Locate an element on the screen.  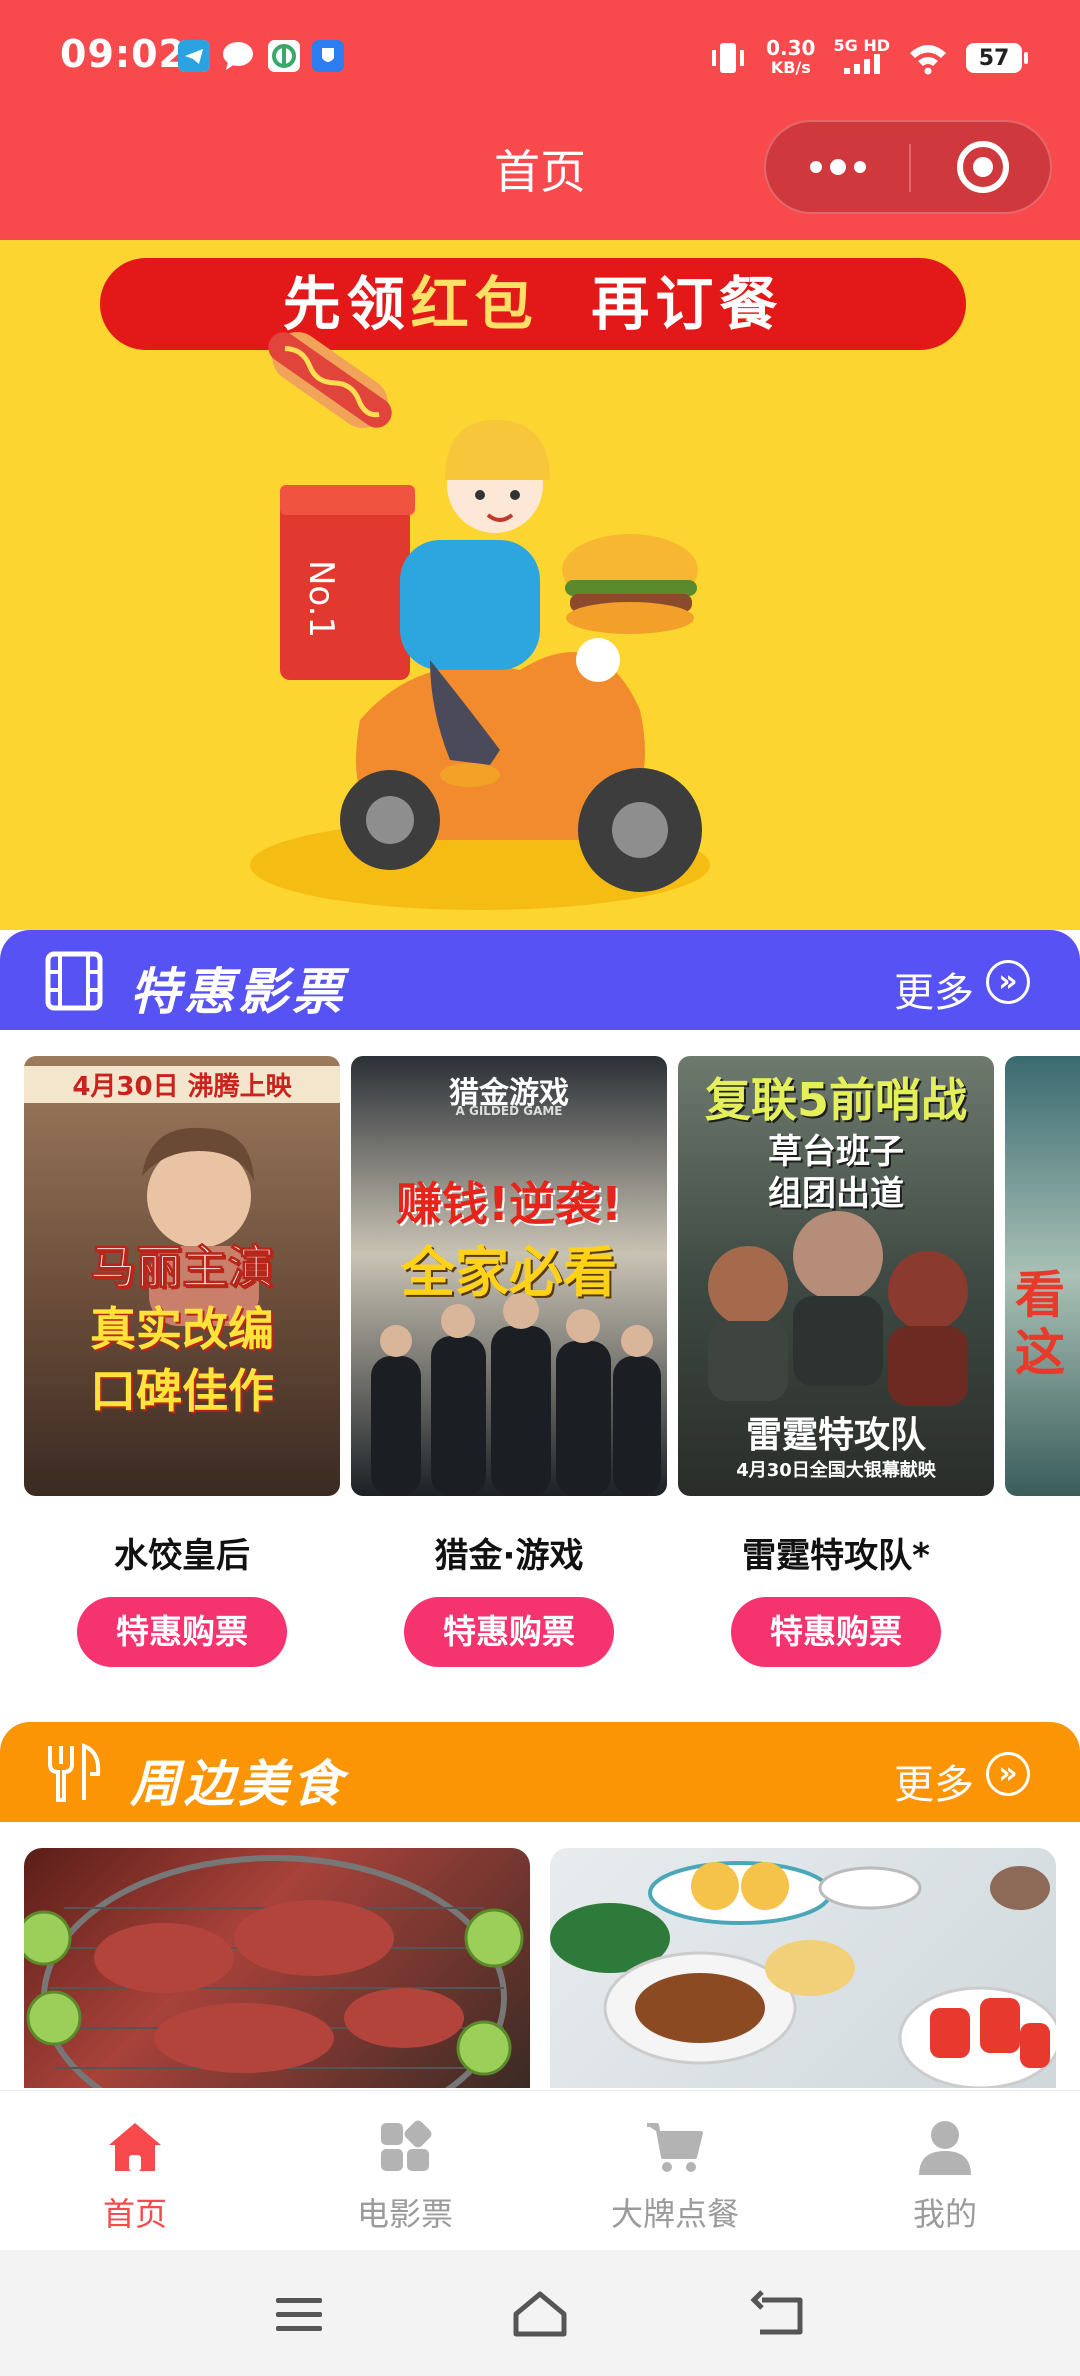
shield-app-icon is located at coordinates (328, 56).